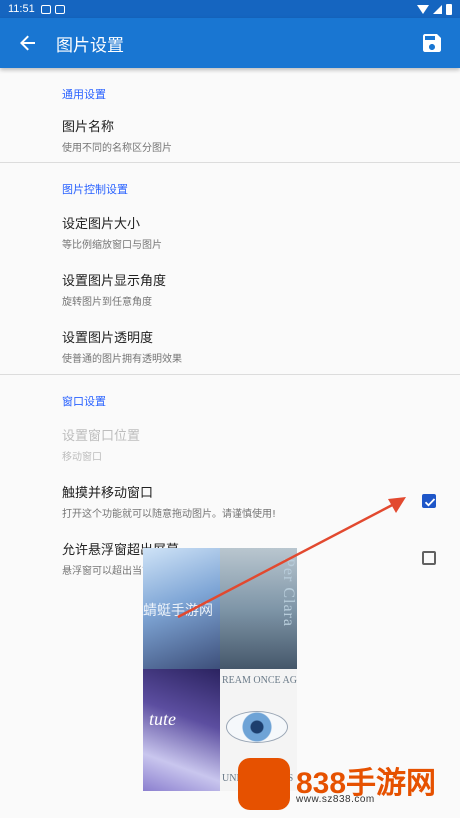  I want to click on page-title: 图片设置, so click(90, 45).